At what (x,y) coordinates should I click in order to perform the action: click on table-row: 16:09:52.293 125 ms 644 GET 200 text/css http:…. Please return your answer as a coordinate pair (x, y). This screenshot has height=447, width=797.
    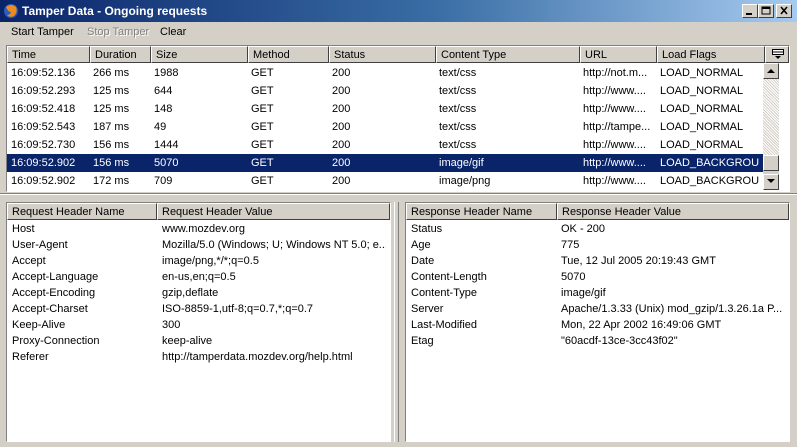
    Looking at the image, I should click on (385, 91).